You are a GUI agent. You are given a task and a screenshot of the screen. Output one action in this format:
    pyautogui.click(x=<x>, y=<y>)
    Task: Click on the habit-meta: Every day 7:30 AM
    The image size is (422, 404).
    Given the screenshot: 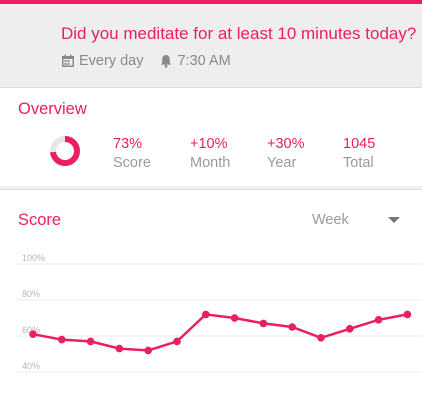 What is the action you would take?
    pyautogui.click(x=146, y=61)
    